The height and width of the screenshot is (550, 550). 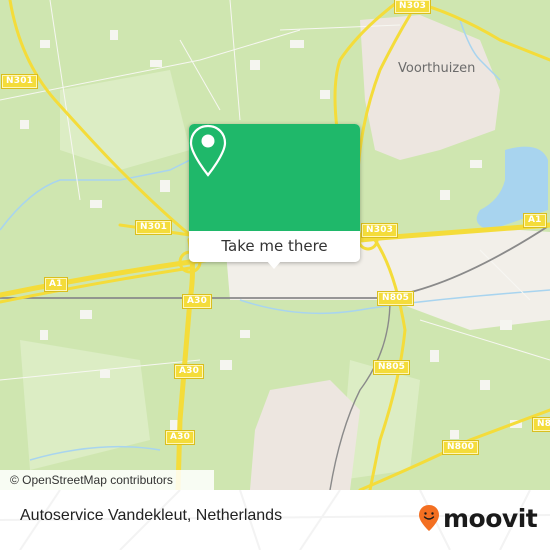 I want to click on location-popup: Take me there, so click(x=274, y=196).